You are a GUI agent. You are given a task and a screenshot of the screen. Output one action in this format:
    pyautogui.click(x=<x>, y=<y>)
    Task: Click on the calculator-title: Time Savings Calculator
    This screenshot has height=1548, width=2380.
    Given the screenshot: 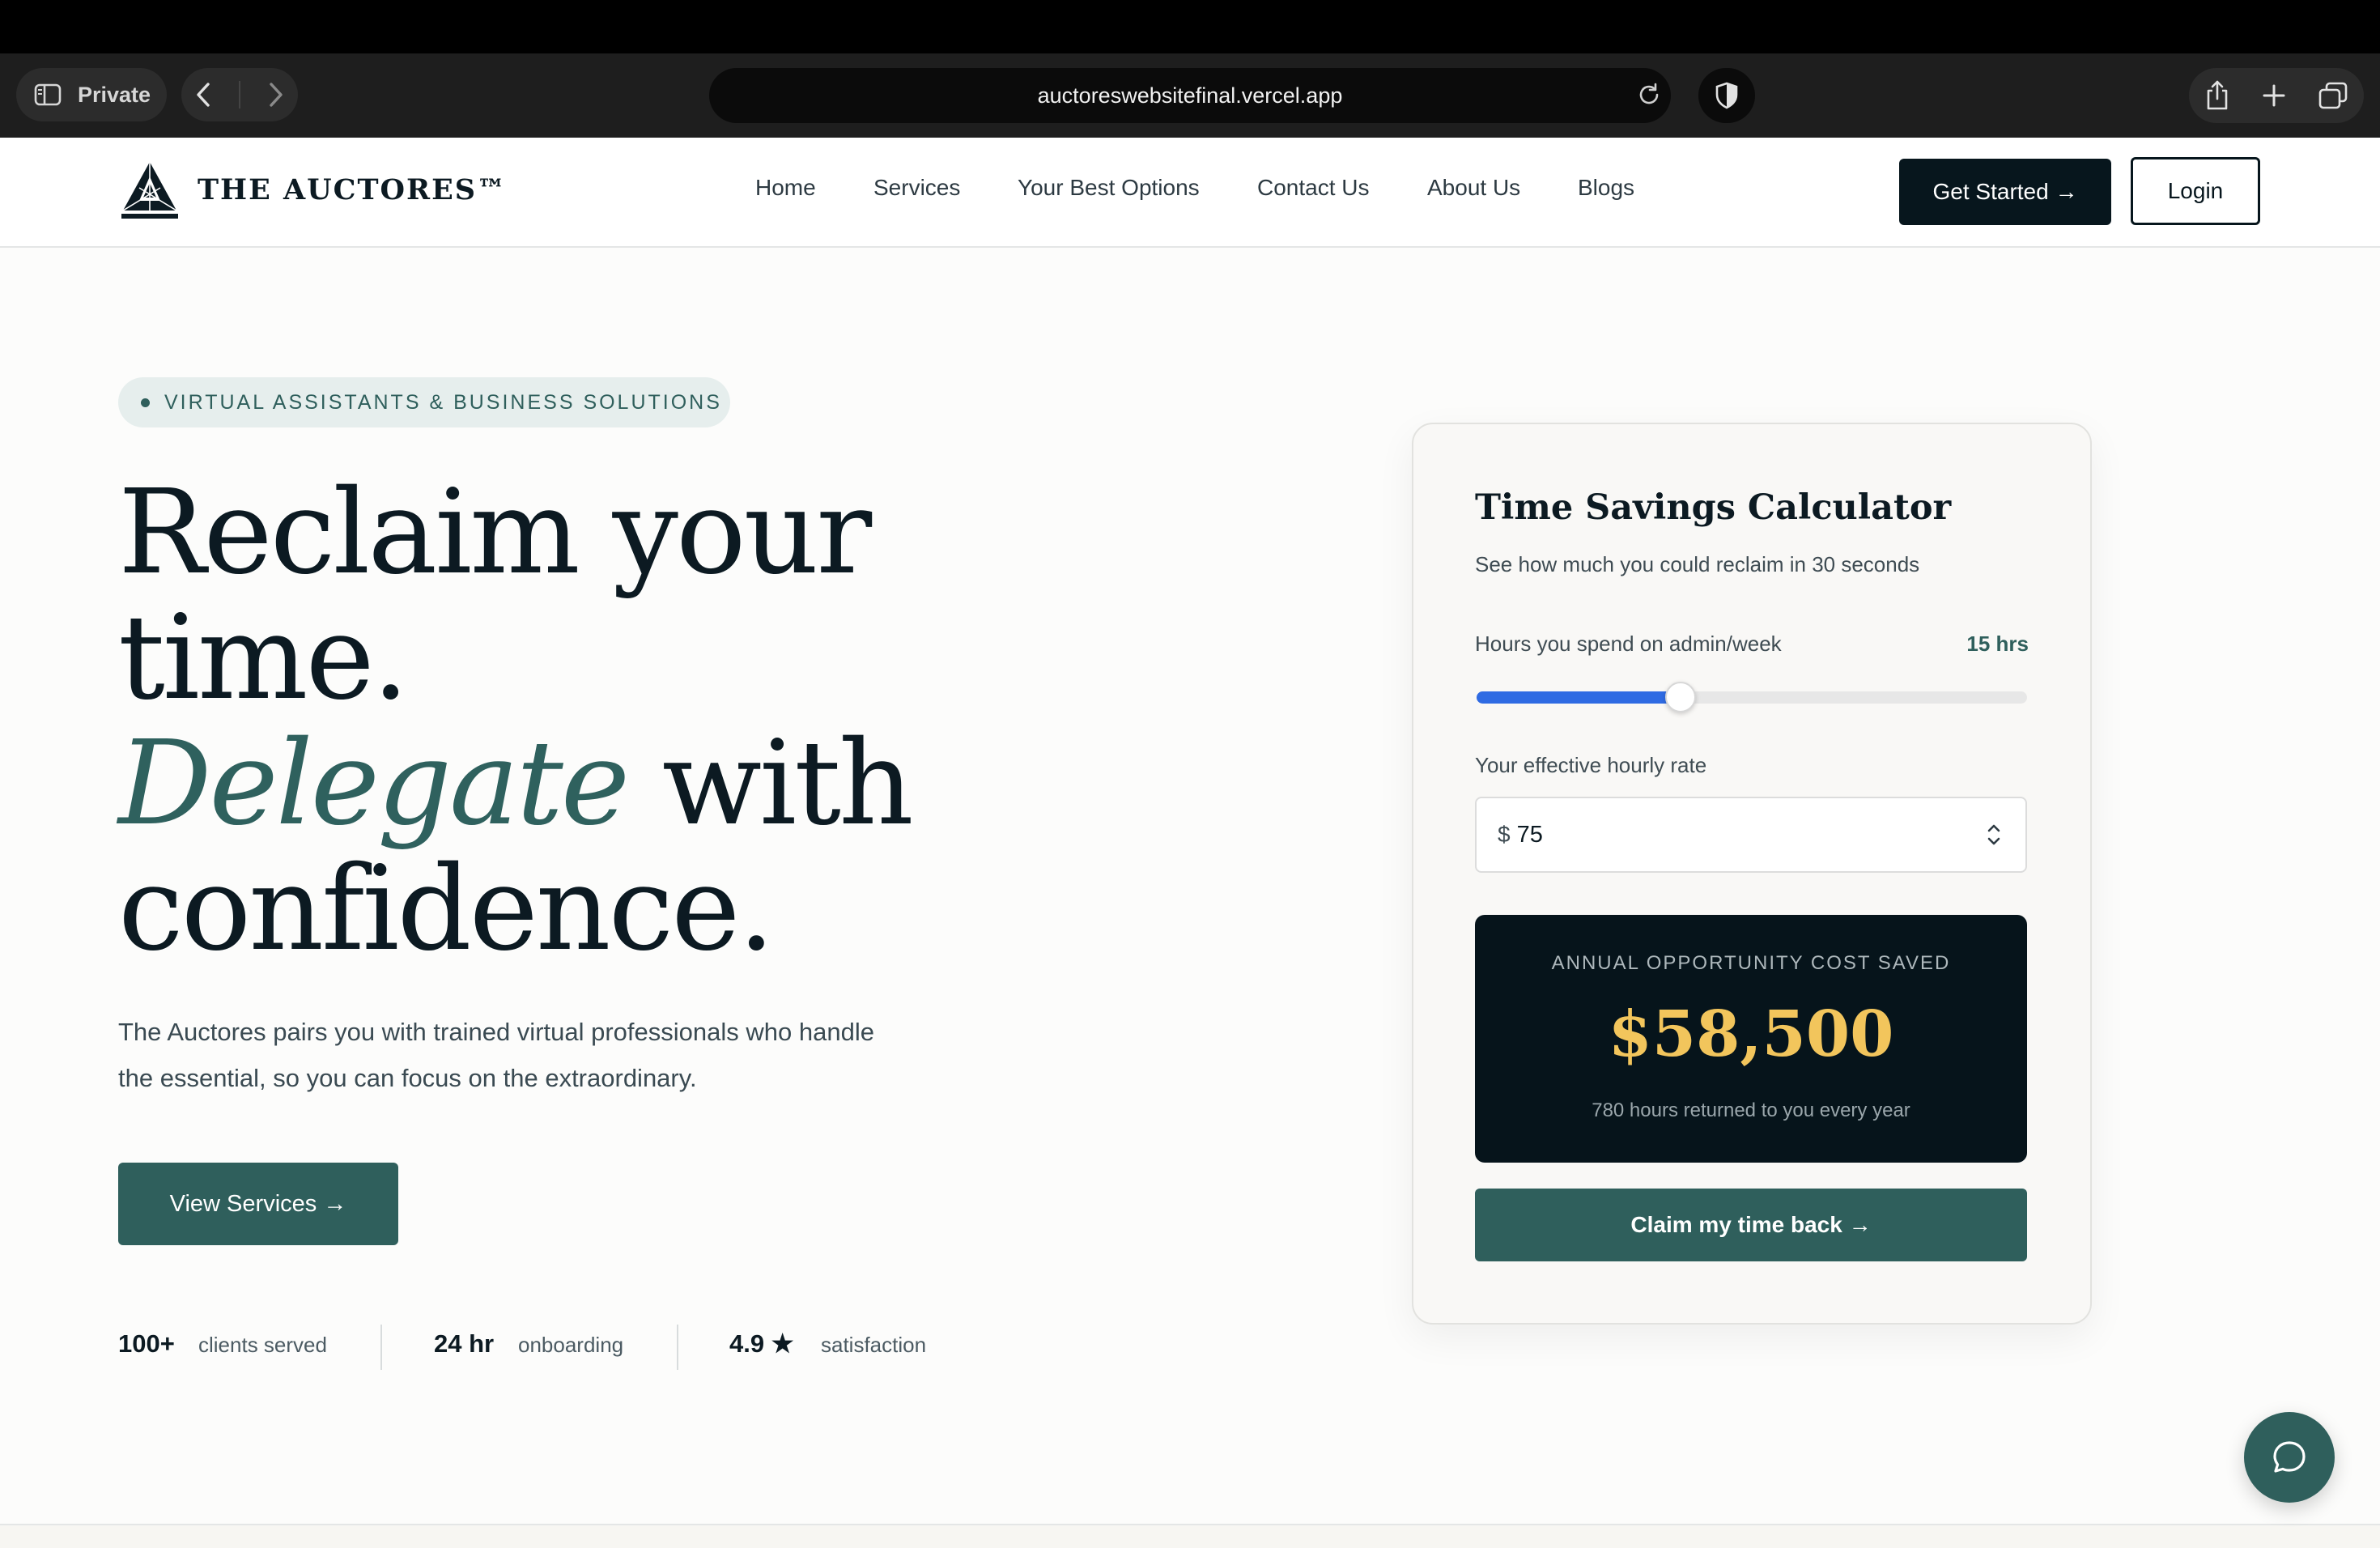 What is the action you would take?
    pyautogui.click(x=1714, y=508)
    